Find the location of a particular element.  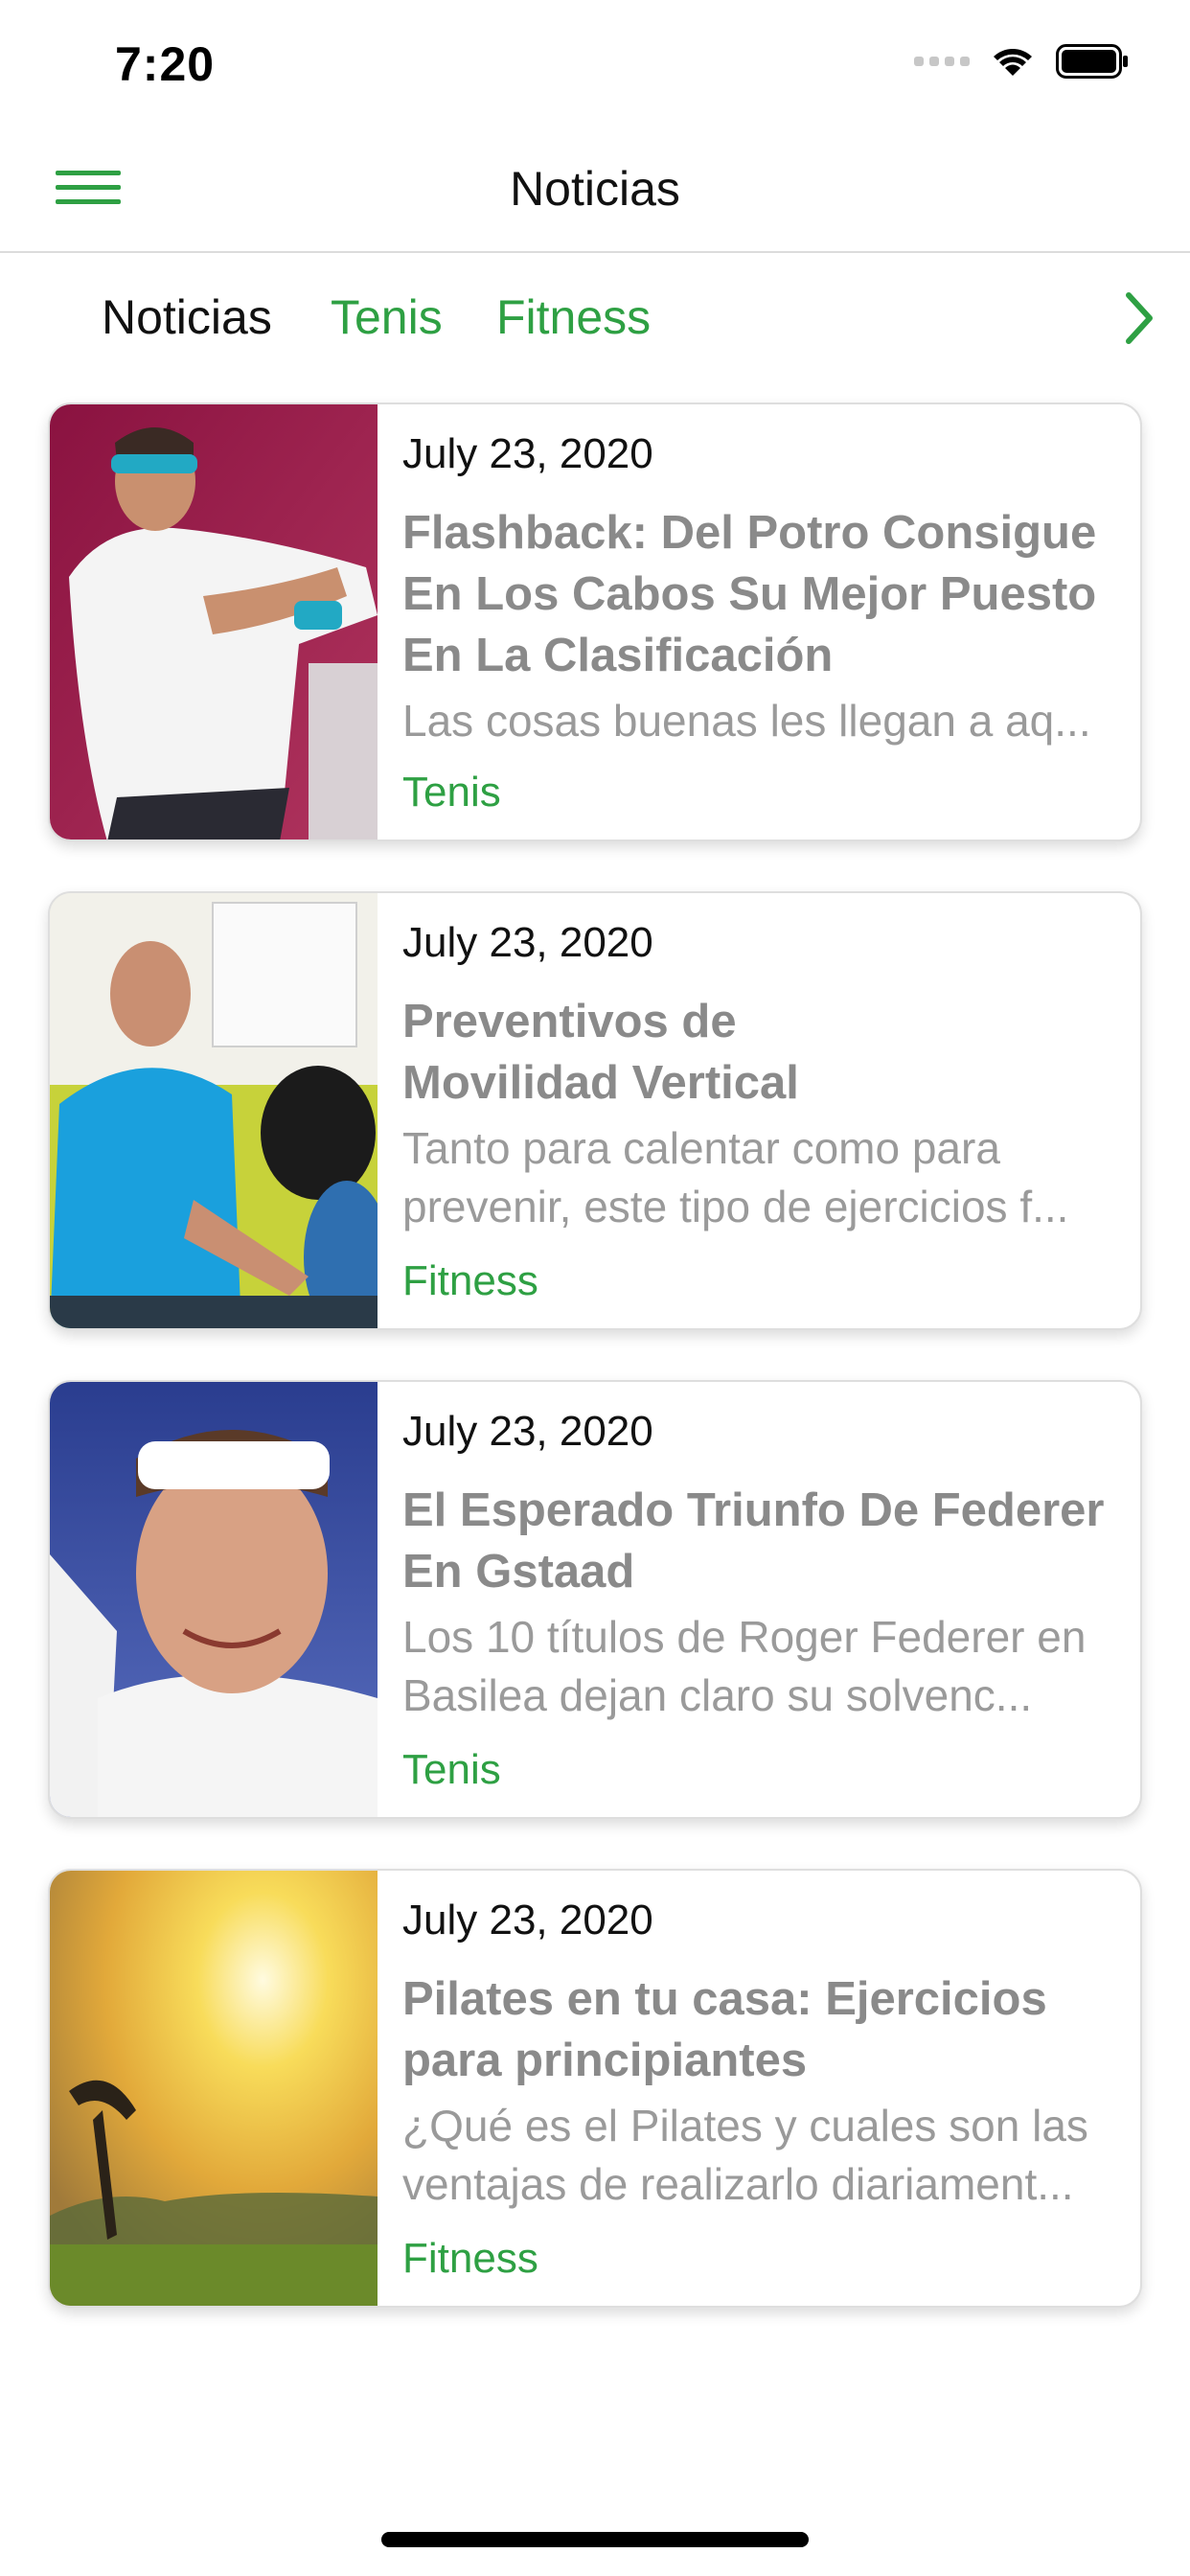

chevron-right-icon is located at coordinates (1138, 318).